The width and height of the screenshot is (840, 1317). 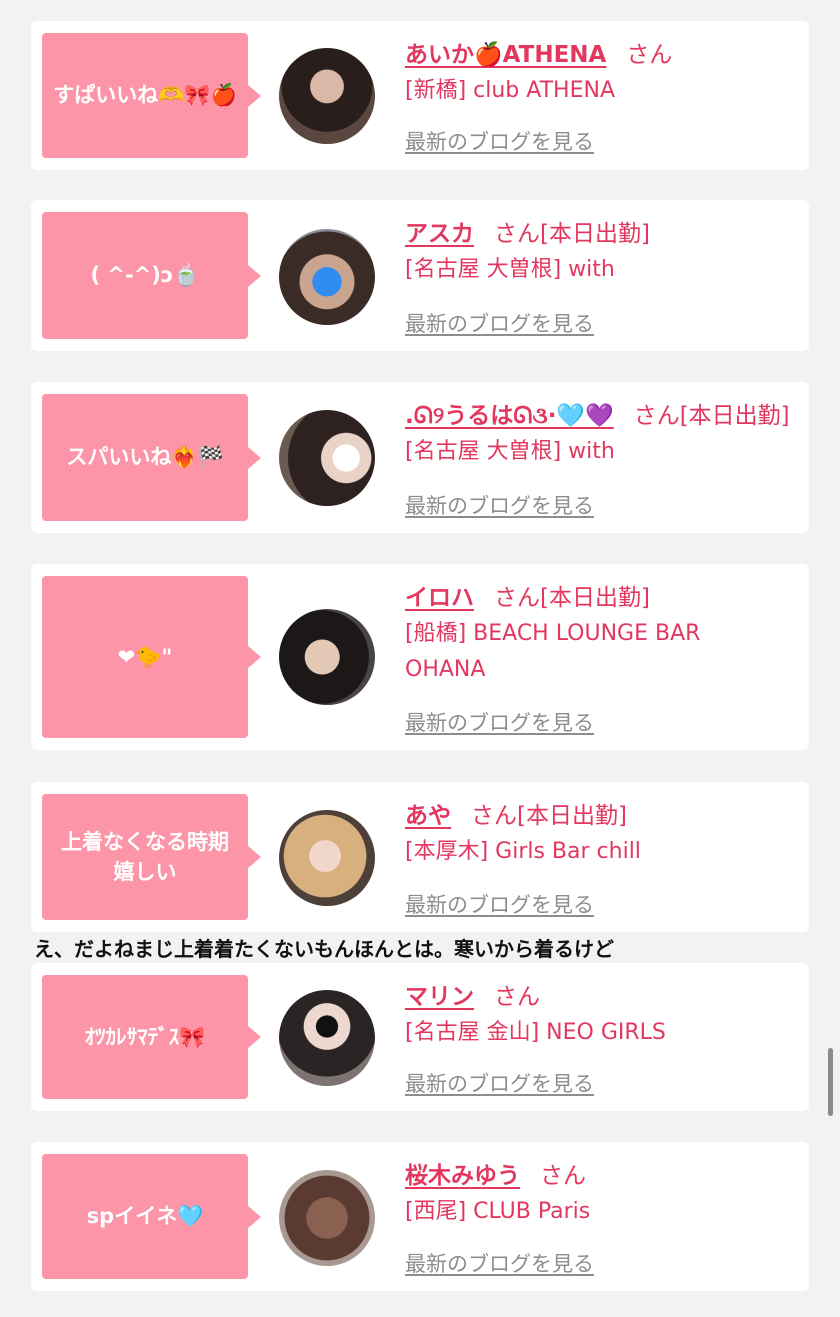 I want to click on name-line: .ᘏ୨うるはᘏ૩·🩵💜 さん[本日出勤], so click(x=600, y=413).